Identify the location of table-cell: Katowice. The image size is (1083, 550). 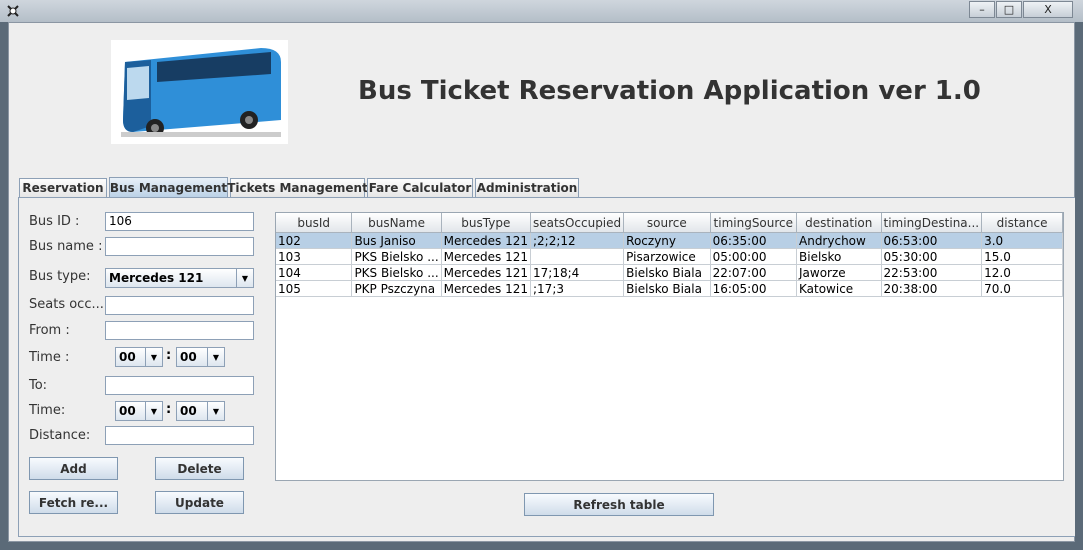
(839, 288).